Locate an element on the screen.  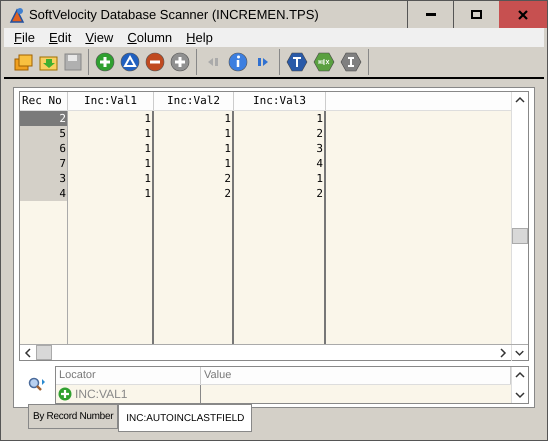
tab: INC:AUTOINCLASTFIELD is located at coordinates (185, 418).